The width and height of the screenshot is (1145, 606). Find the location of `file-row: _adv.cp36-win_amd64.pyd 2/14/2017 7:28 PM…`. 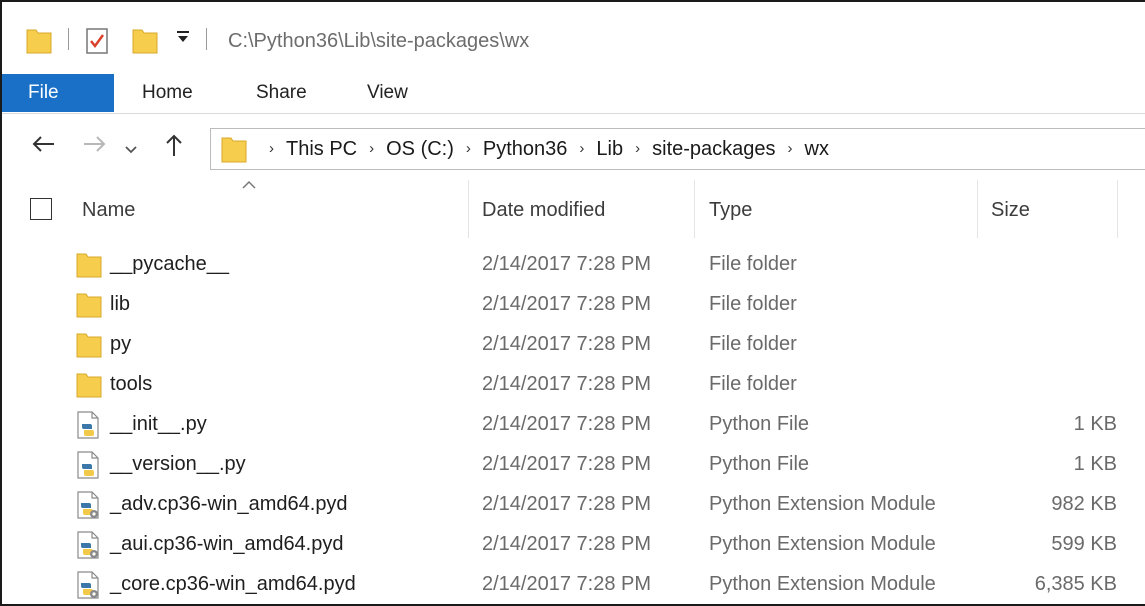

file-row: _adv.cp36-win_amd64.pyd 2/14/2017 7:28 PM… is located at coordinates (573, 504).